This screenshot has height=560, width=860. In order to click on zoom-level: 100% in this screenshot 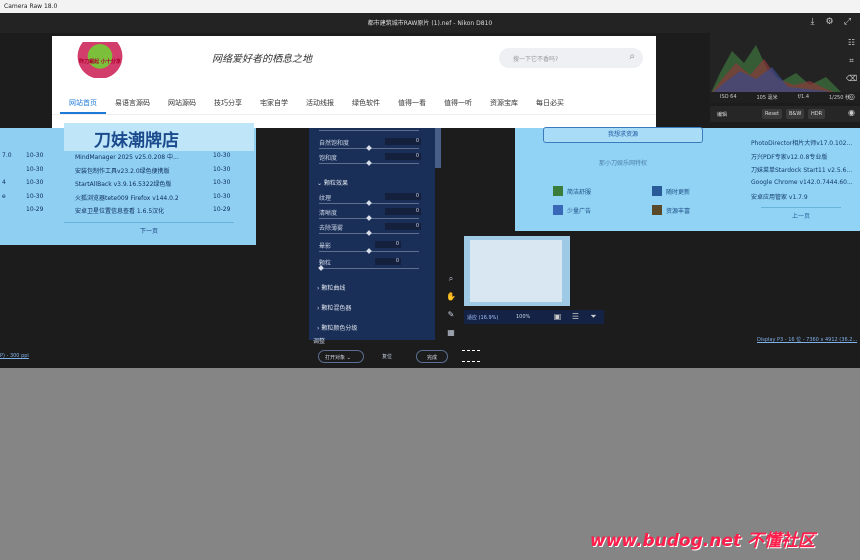, I will do `click(523, 317)`.